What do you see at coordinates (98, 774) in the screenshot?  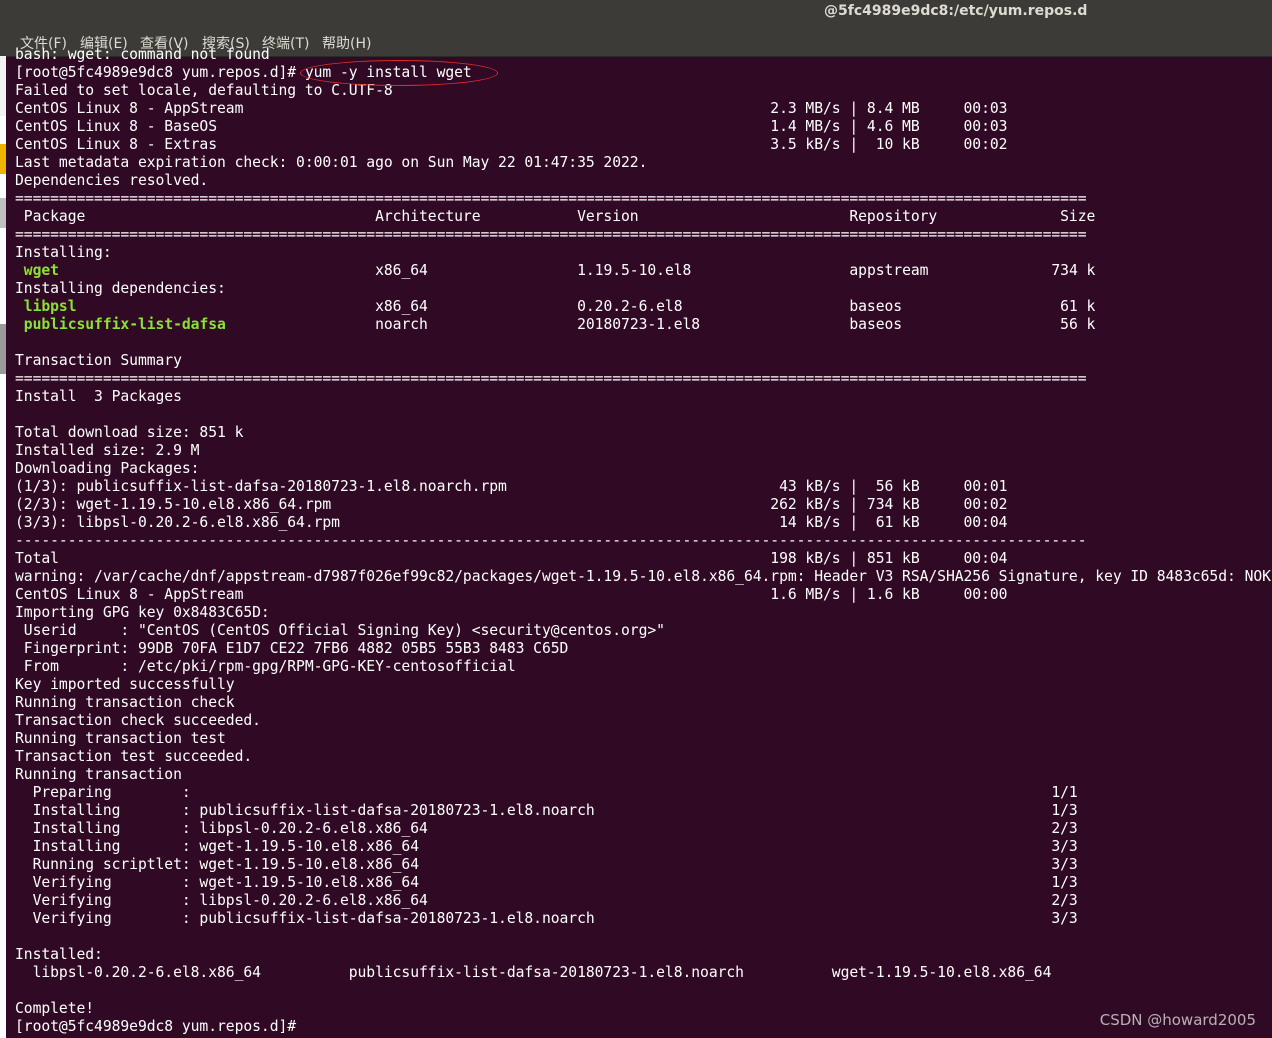 I see `terminal-line: Running transaction` at bounding box center [98, 774].